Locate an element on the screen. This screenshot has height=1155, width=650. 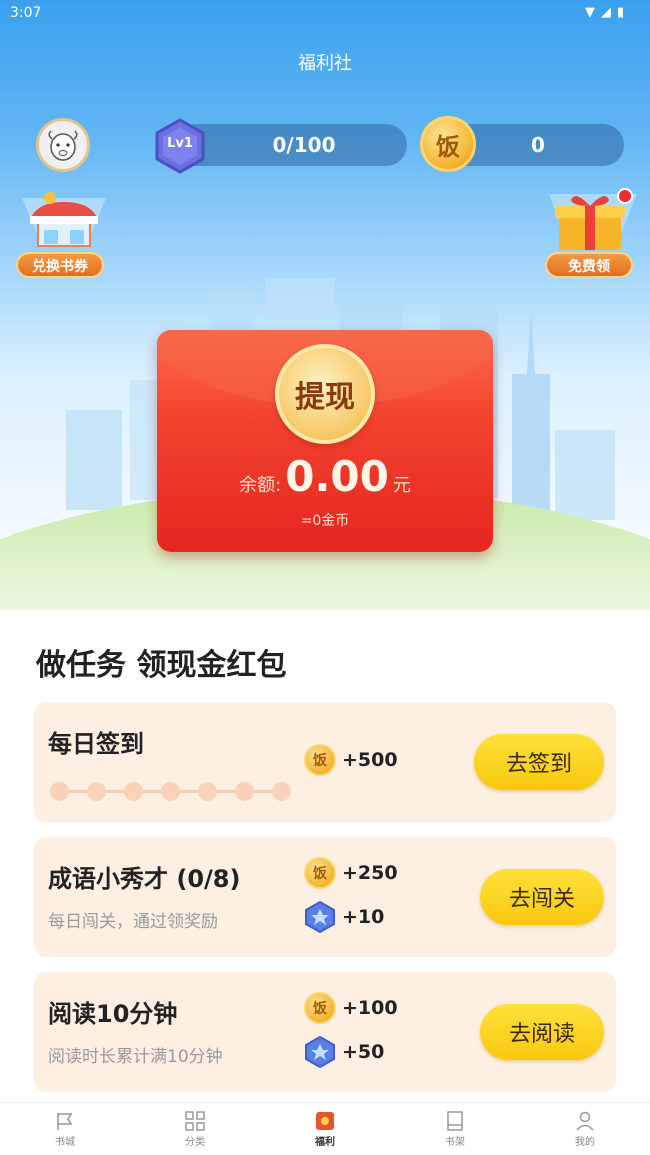
task-name: 阅读10分钟 is located at coordinates (113, 1014).